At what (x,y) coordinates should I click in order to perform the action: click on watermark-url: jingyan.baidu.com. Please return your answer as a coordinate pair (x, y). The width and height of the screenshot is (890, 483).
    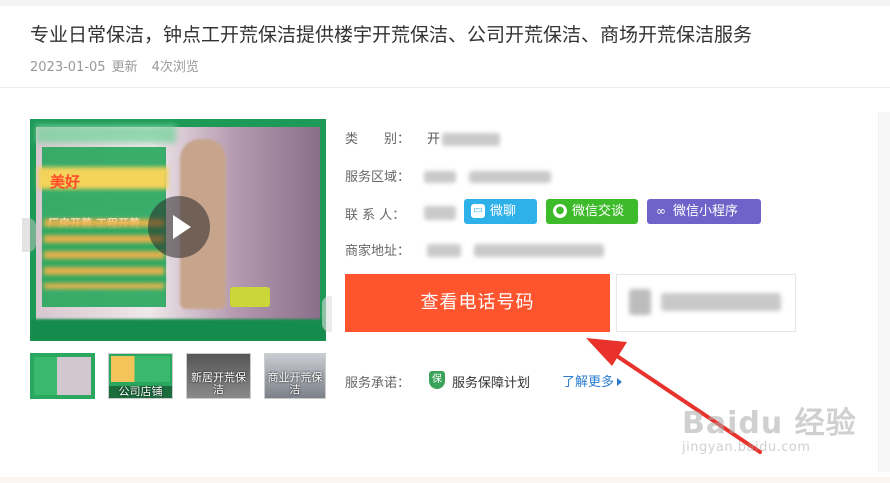
    Looking at the image, I should click on (746, 447).